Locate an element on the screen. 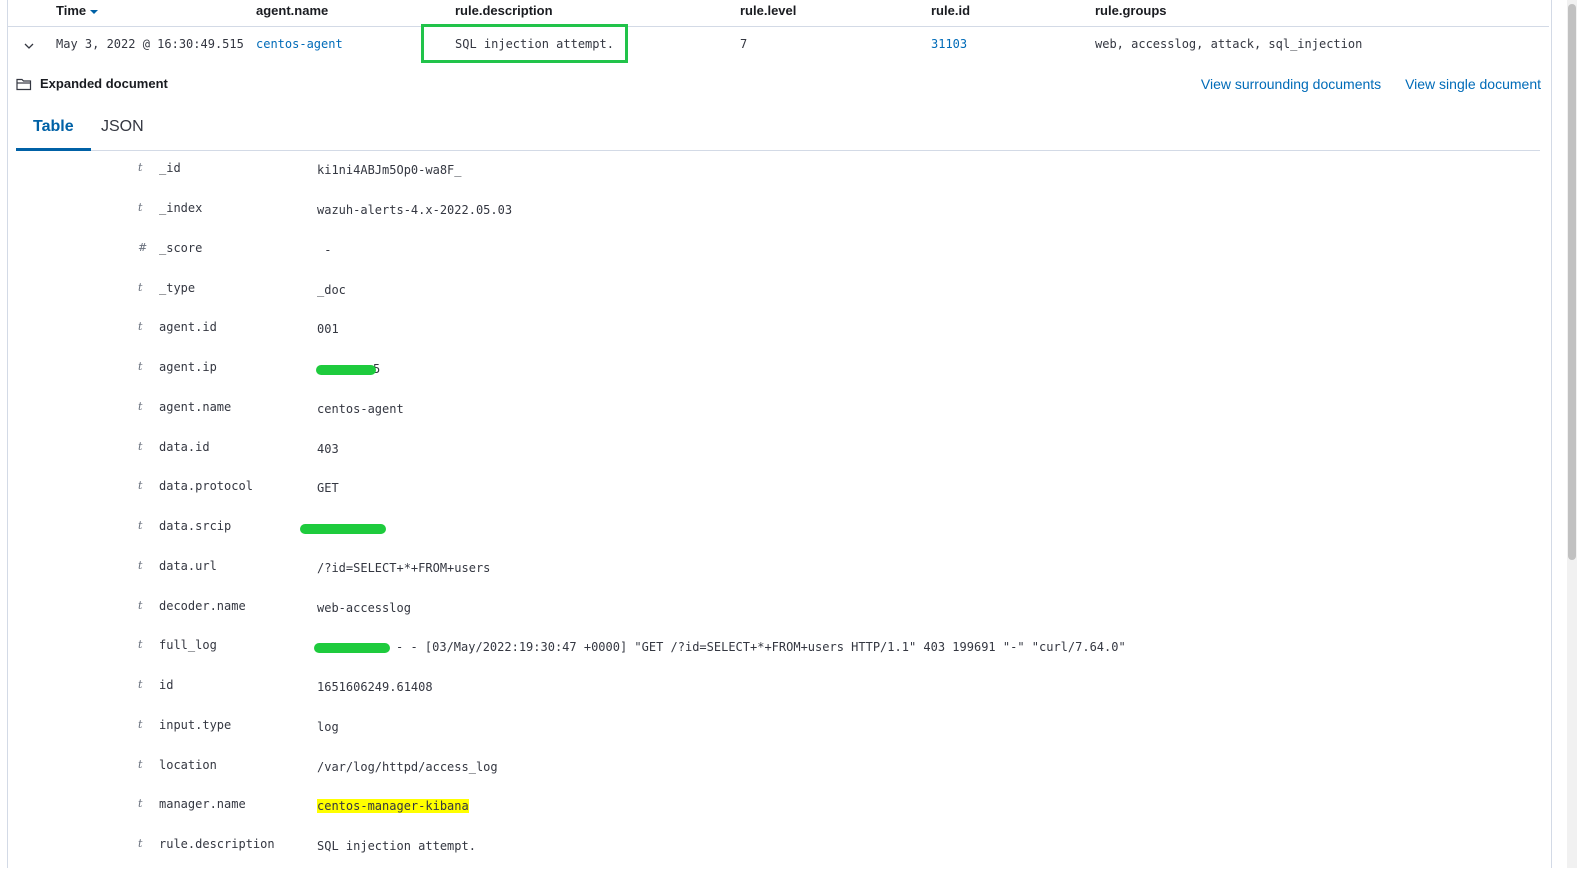 This screenshot has width=1577, height=877. field-value: web-accesslog is located at coordinates (364, 608).